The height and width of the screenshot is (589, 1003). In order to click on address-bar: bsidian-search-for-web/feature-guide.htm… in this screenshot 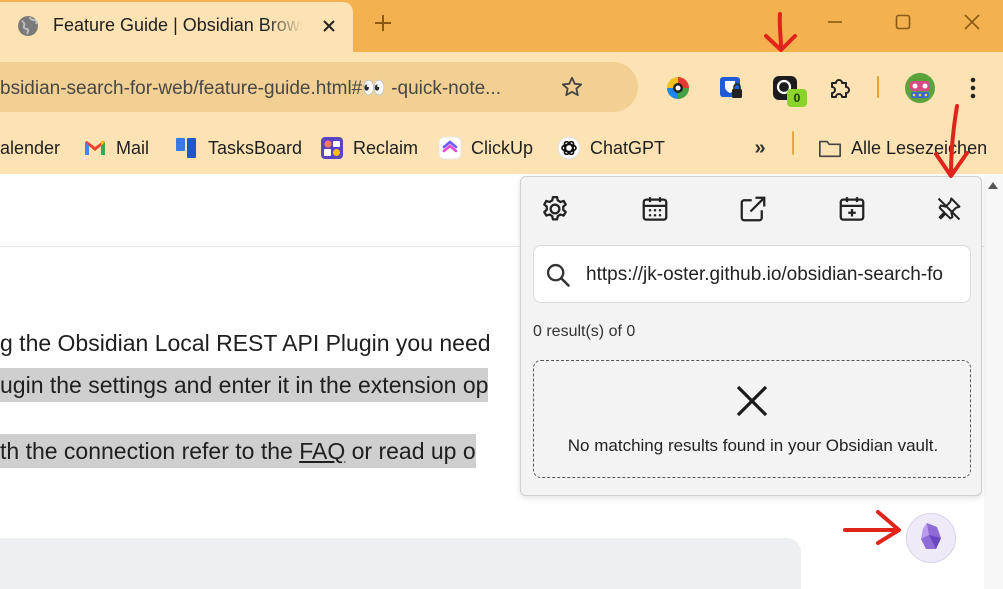, I will do `click(319, 87)`.